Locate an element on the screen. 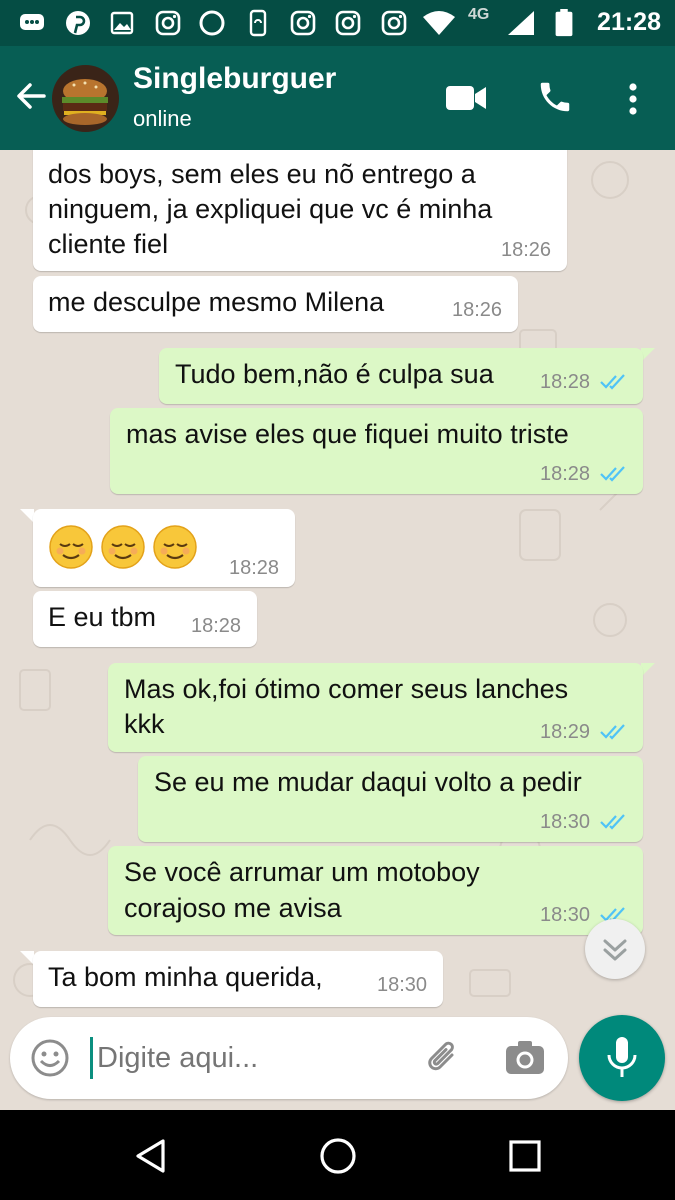 This screenshot has width=675, height=1200. system-navigation-bar is located at coordinates (337, 1155).